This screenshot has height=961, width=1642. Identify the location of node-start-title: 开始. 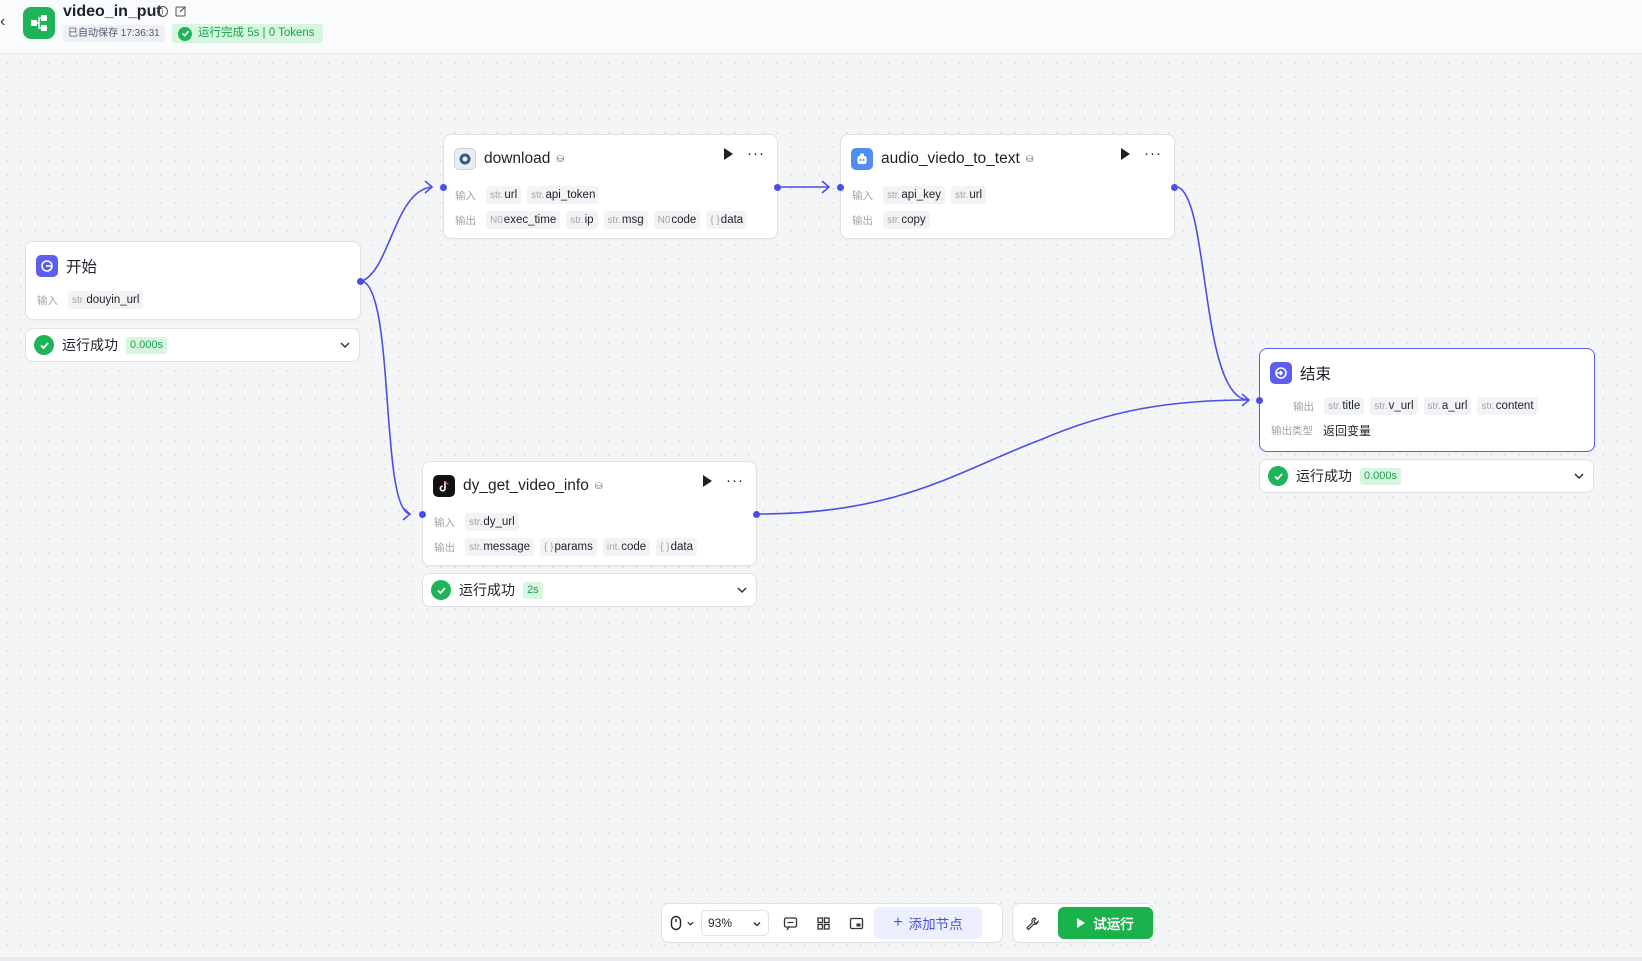
(82, 267).